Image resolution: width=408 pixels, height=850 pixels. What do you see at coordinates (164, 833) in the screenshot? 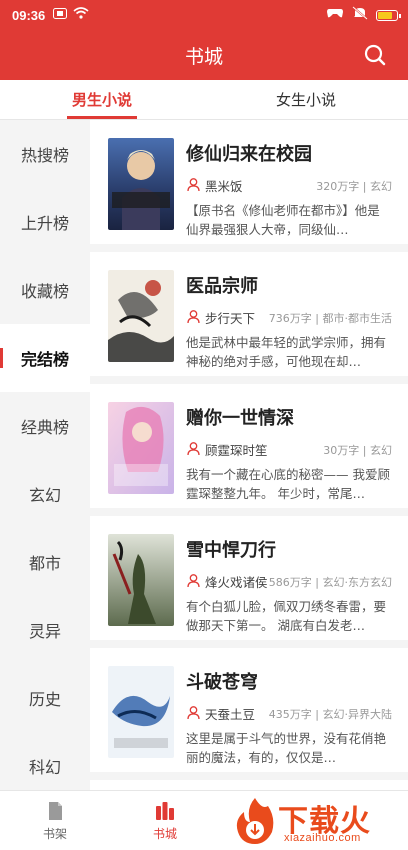
I see `tab-label: 书城` at bounding box center [164, 833].